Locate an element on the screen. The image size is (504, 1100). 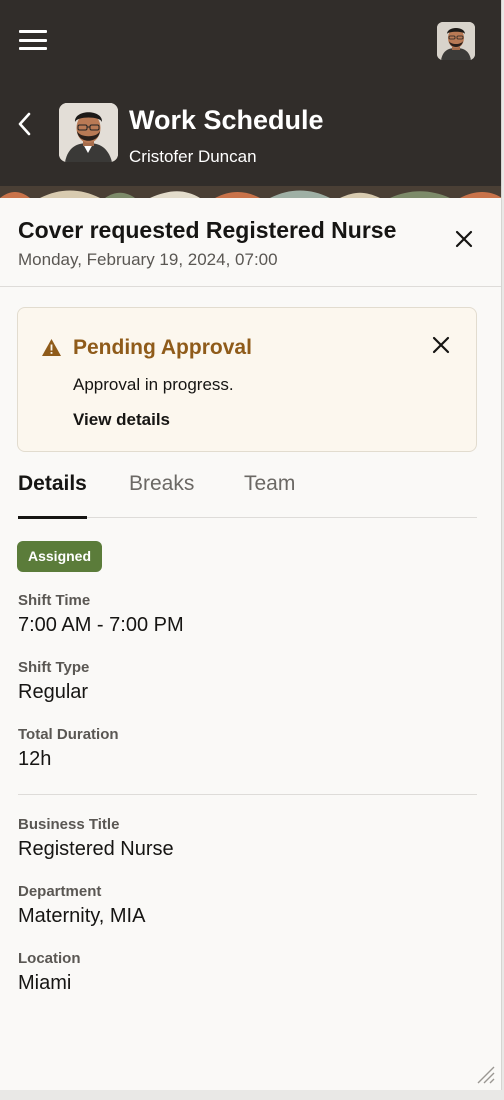
record-title: Cover requested Registered Nurse is located at coordinates (207, 230).